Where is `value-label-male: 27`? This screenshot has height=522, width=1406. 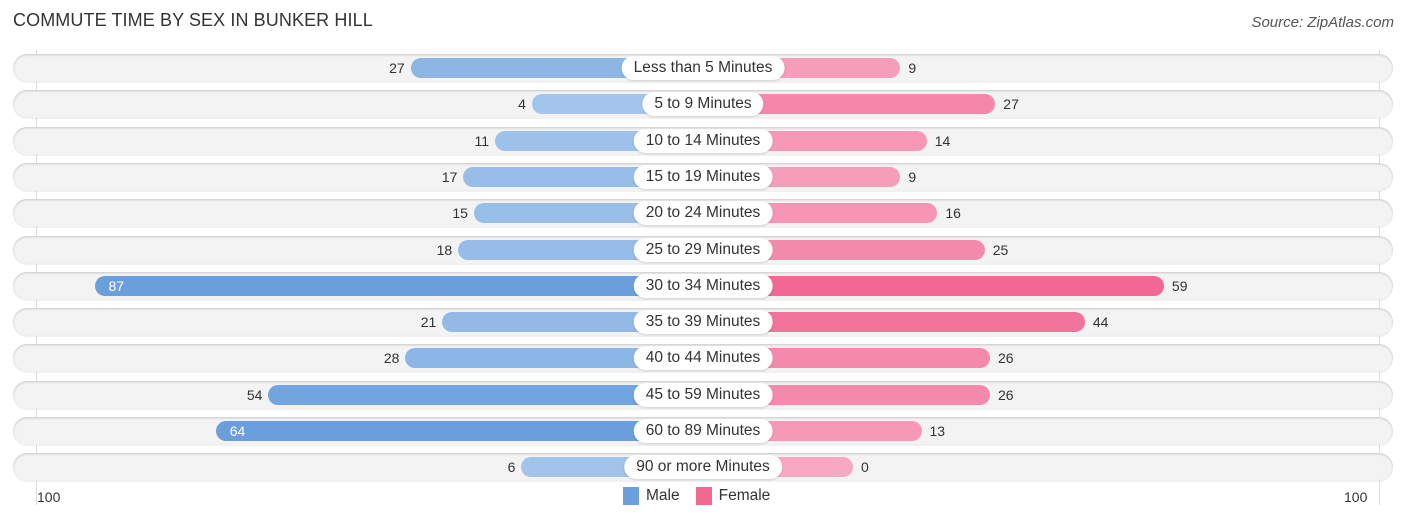 value-label-male: 27 is located at coordinates (397, 68).